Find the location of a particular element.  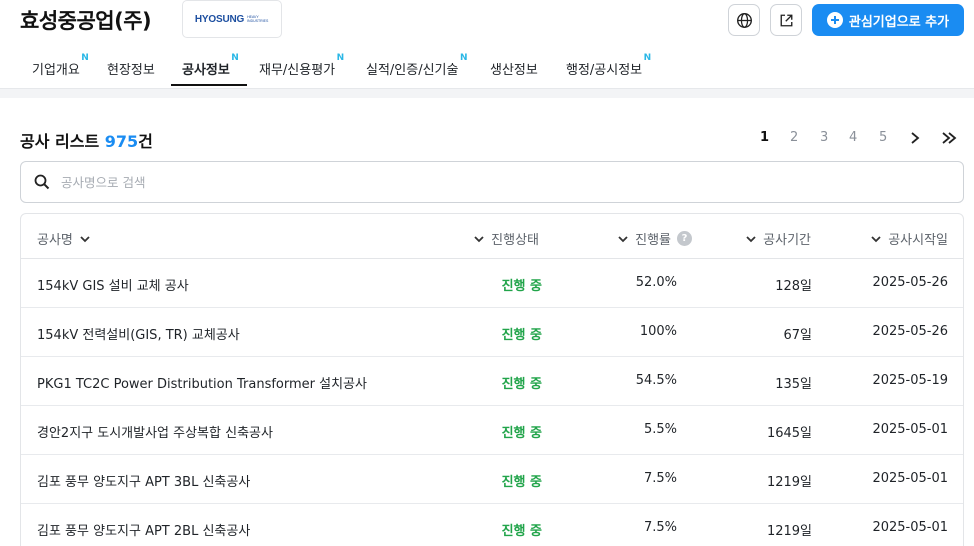

column-label: 공사기간 is located at coordinates (787, 240).